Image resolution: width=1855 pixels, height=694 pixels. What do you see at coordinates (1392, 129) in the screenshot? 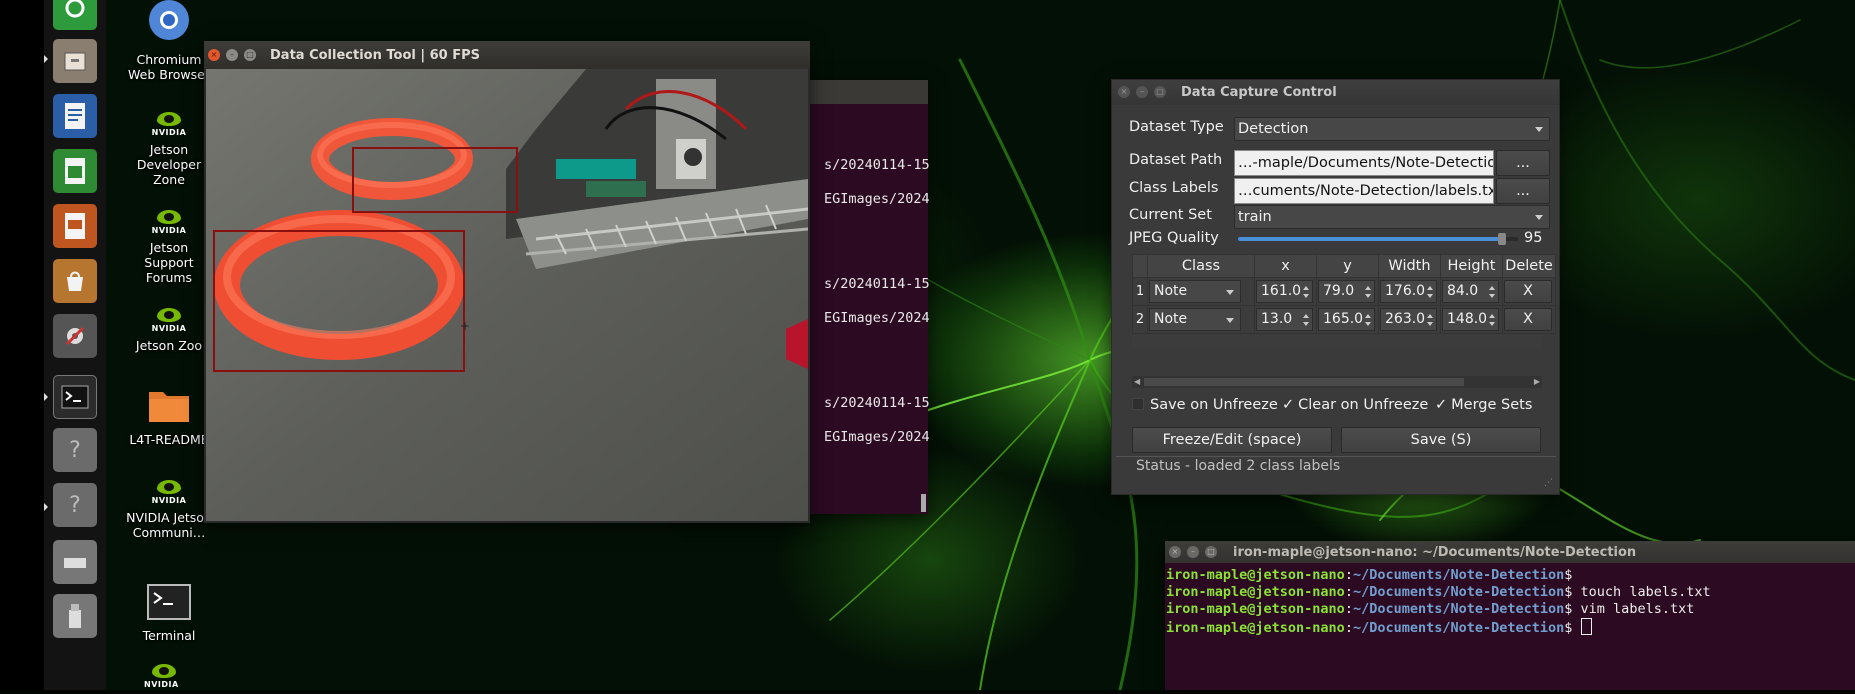
I see `dataset-type-dropdown: Detection` at bounding box center [1392, 129].